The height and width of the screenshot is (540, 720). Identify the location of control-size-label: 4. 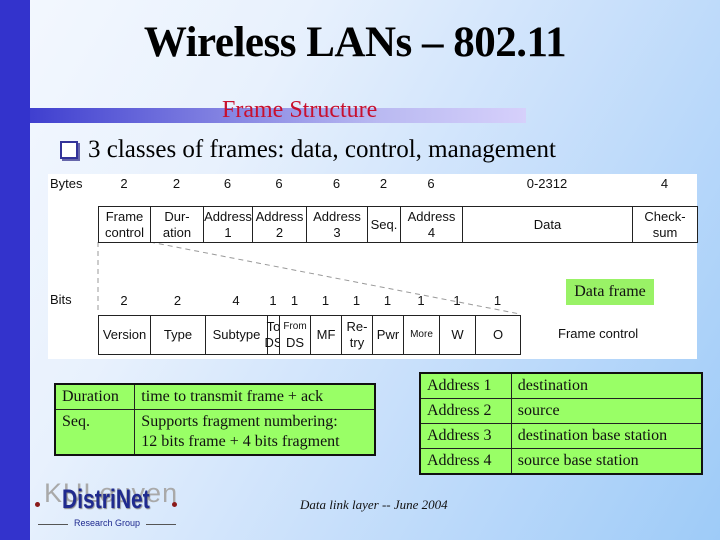
(236, 300).